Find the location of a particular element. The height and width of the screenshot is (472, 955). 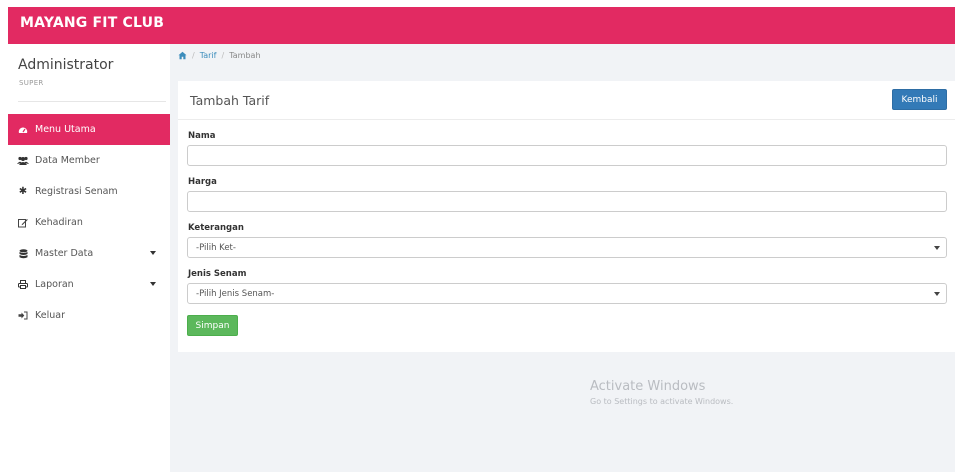

top-navbar: MAYANG FIT CLUB is located at coordinates (481, 25).